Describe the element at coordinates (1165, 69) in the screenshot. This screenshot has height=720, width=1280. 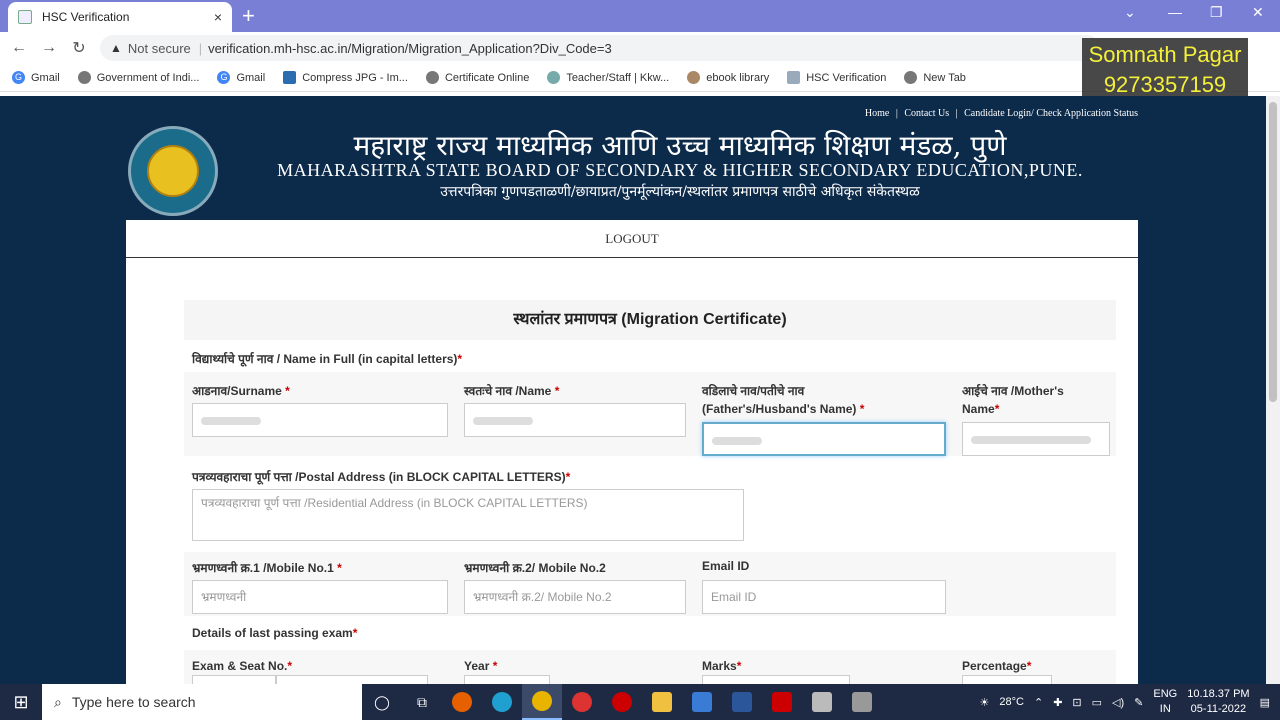
I see `name-overlay: Somnath Pagar 9273357159` at that location.